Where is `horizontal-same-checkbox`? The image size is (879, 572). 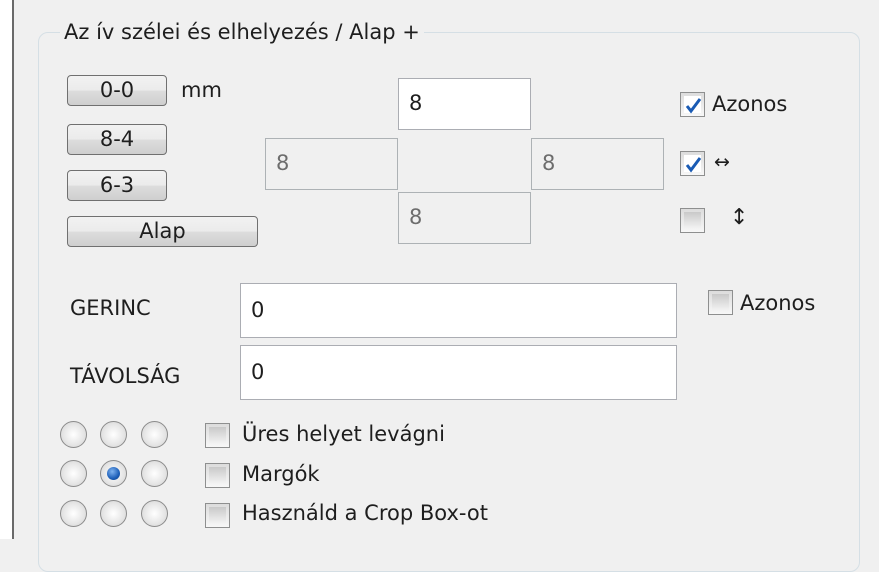 horizontal-same-checkbox is located at coordinates (692, 163).